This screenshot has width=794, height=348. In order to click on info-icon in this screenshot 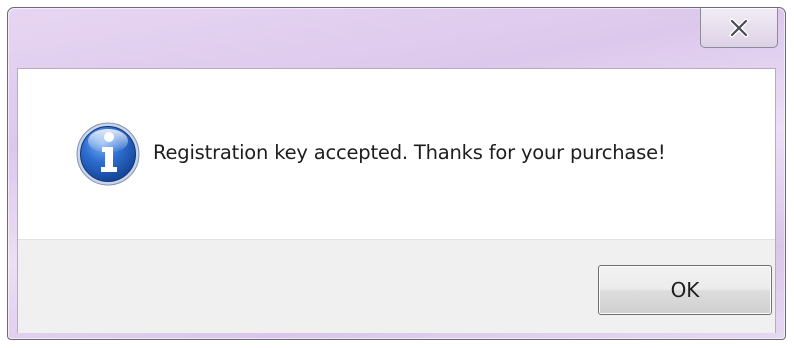, I will do `click(108, 154)`.